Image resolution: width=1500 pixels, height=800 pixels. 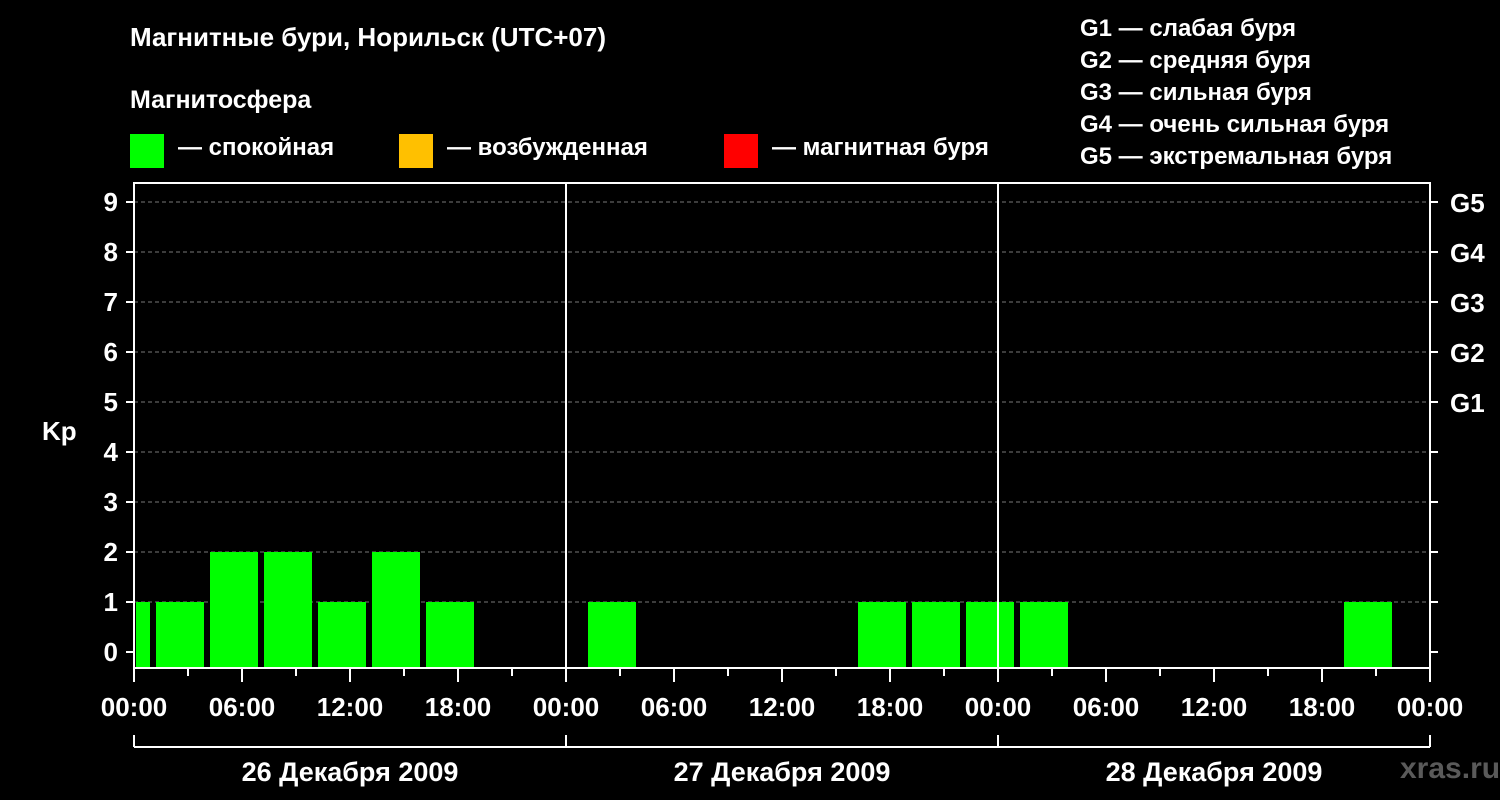 I want to click on y-tick-label: 4, so click(x=111, y=452).